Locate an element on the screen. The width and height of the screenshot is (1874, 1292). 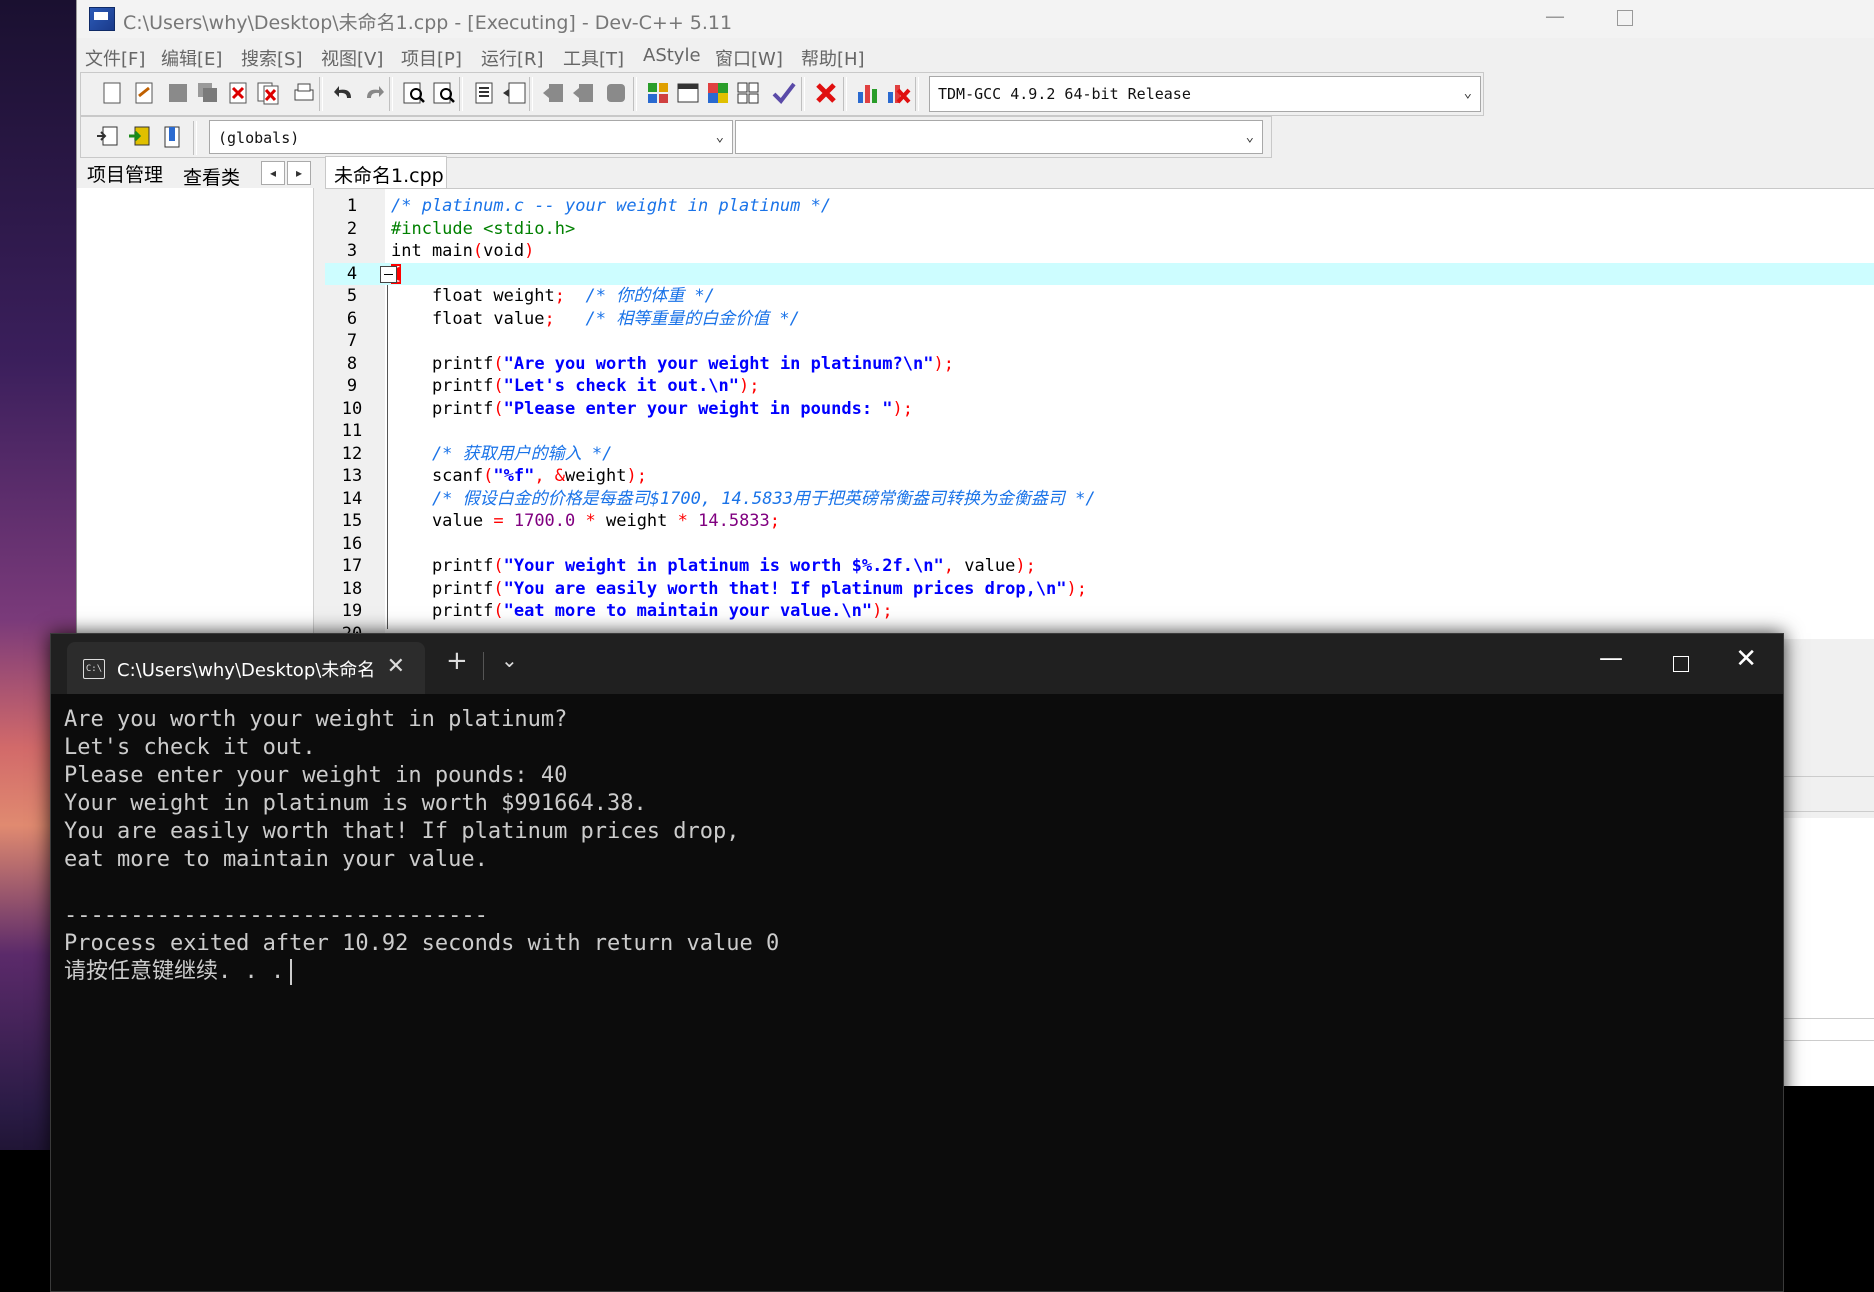
editor-tab: 未命名1.cpp is located at coordinates (386, 172).